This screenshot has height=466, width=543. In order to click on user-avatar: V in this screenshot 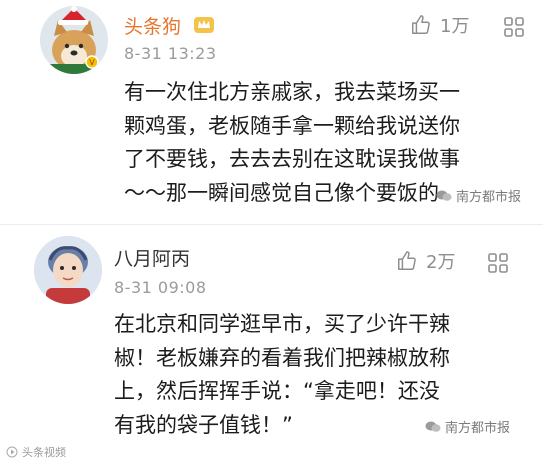, I will do `click(74, 40)`.